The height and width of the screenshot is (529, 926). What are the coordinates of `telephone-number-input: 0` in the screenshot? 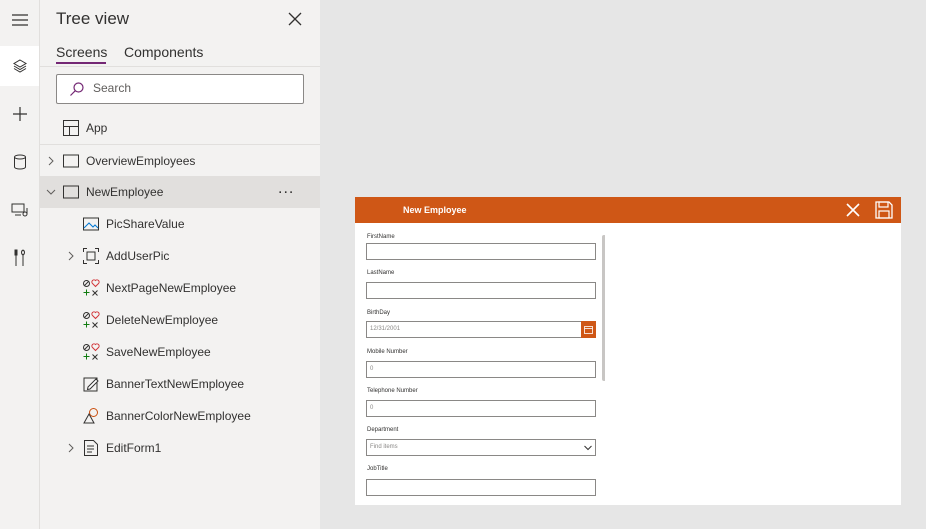 It's located at (481, 408).